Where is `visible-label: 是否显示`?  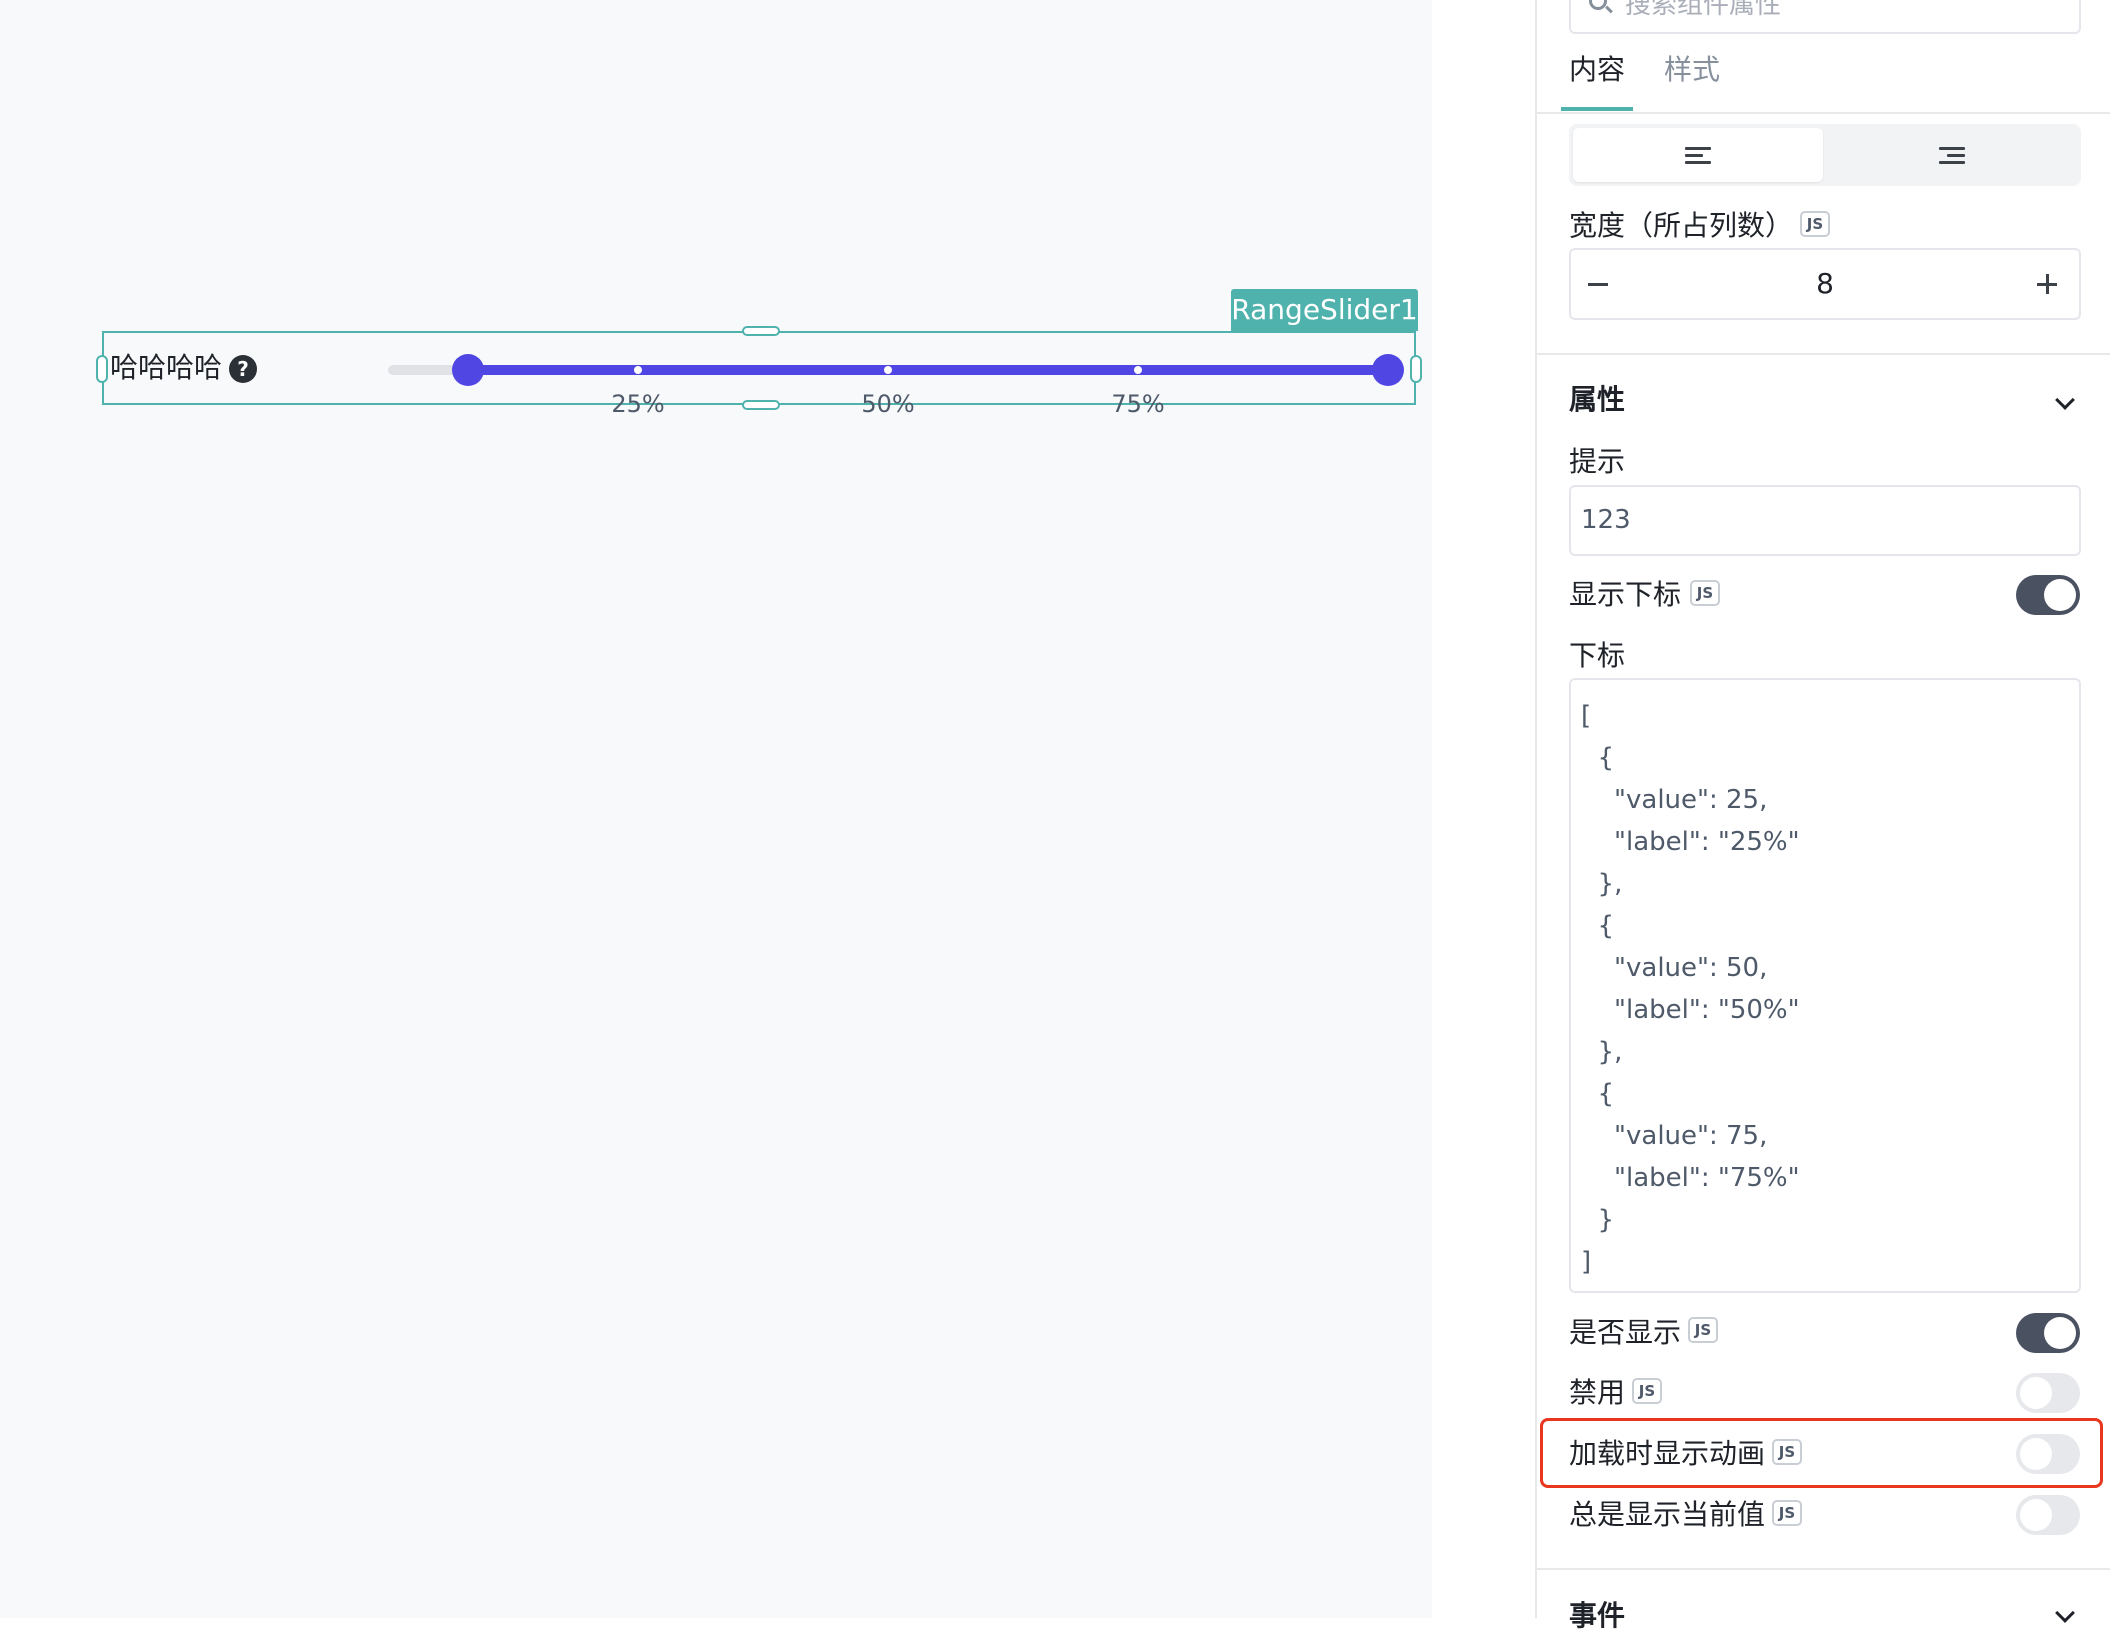
visible-label: 是否显示 is located at coordinates (1625, 1332).